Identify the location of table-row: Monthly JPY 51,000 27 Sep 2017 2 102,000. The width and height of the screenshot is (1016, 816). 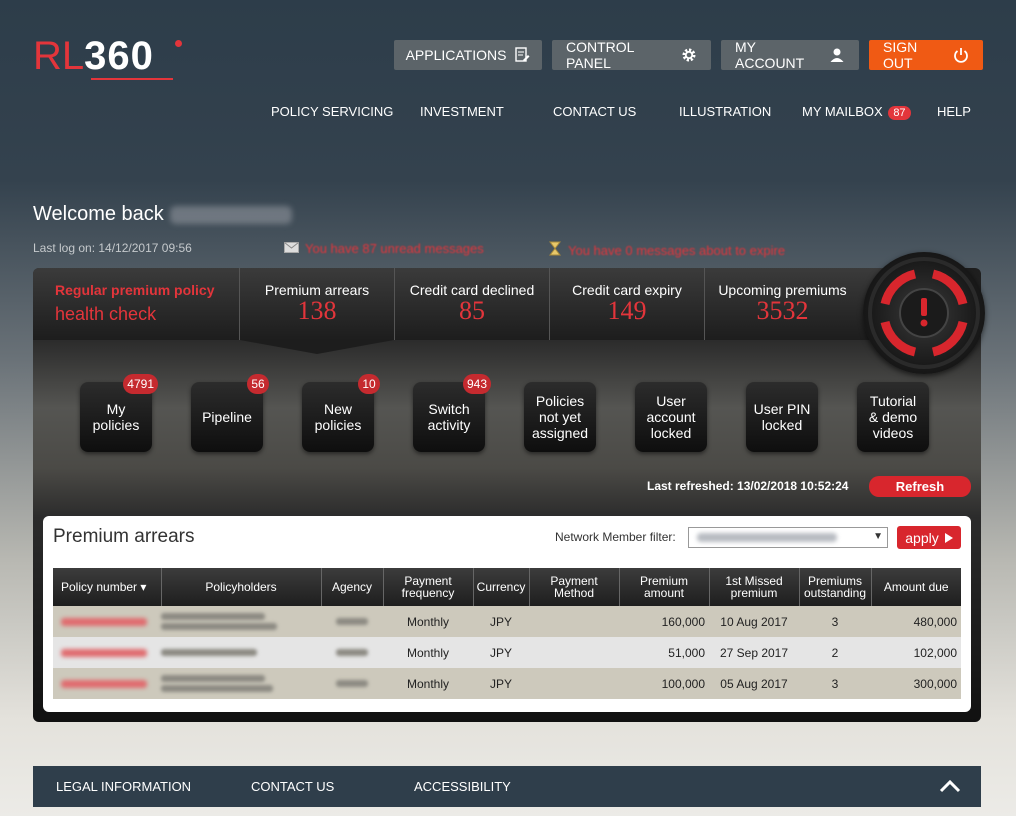
(507, 652).